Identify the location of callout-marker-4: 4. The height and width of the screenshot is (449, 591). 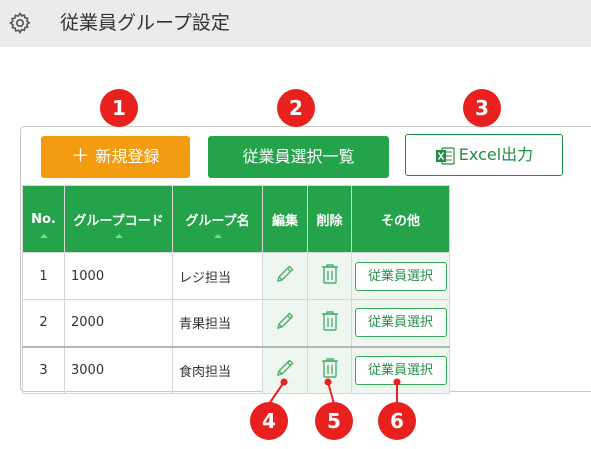
(269, 421).